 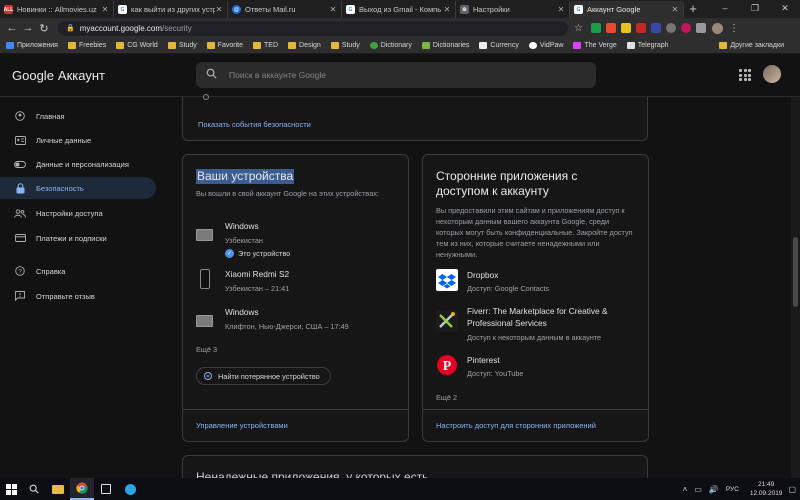 I want to click on volume-icon: 🔊, so click(x=714, y=489).